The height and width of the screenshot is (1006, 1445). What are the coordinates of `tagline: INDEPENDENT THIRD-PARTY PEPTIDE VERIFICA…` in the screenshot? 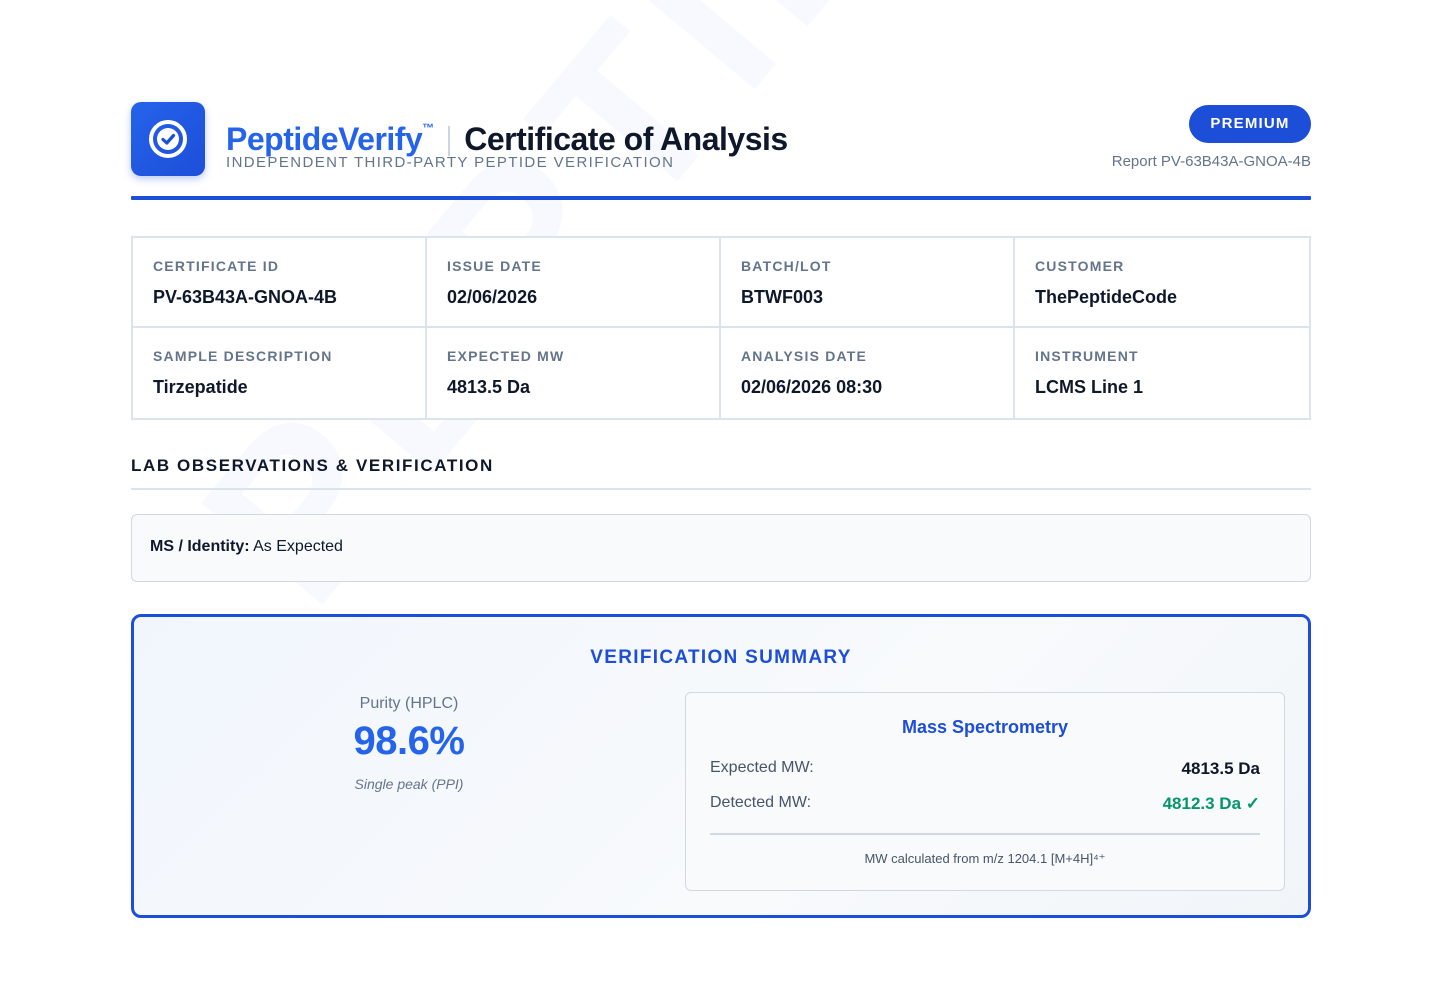 It's located at (450, 162).